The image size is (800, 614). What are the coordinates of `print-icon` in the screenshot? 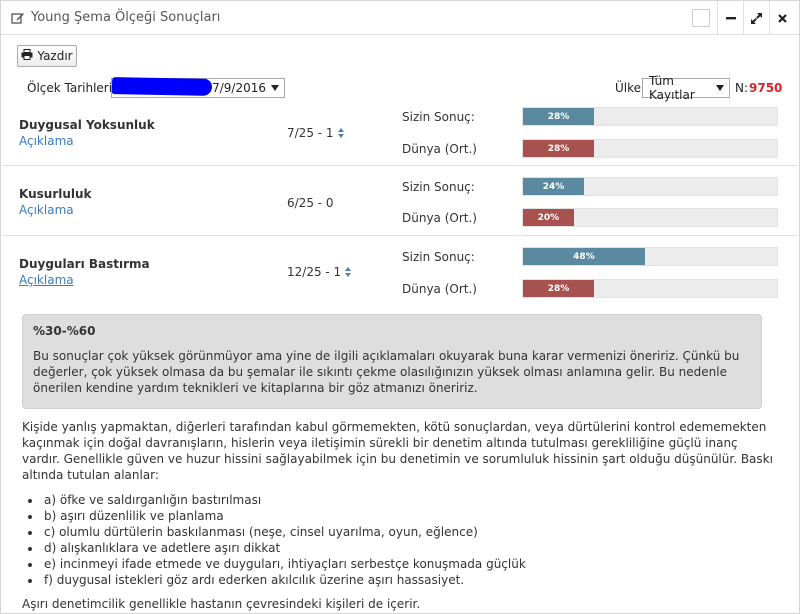 It's located at (27, 56).